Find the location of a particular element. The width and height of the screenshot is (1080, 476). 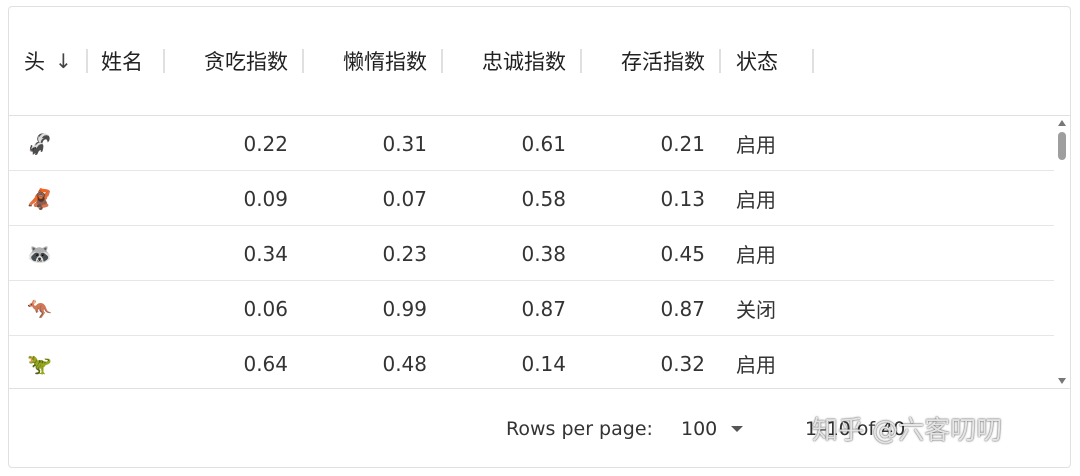

table-row: 🦧 0.09 0.07 0.58 0.13 启用 is located at coordinates (531, 198).